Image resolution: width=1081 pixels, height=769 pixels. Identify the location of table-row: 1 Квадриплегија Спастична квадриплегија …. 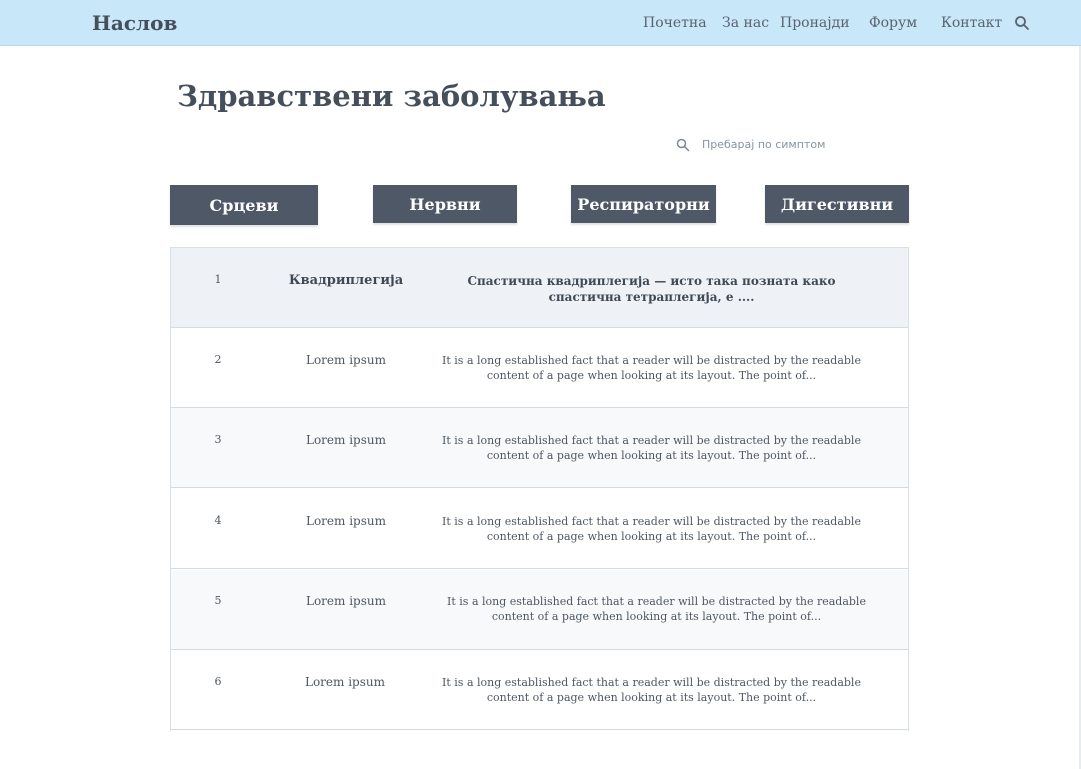
(539, 288).